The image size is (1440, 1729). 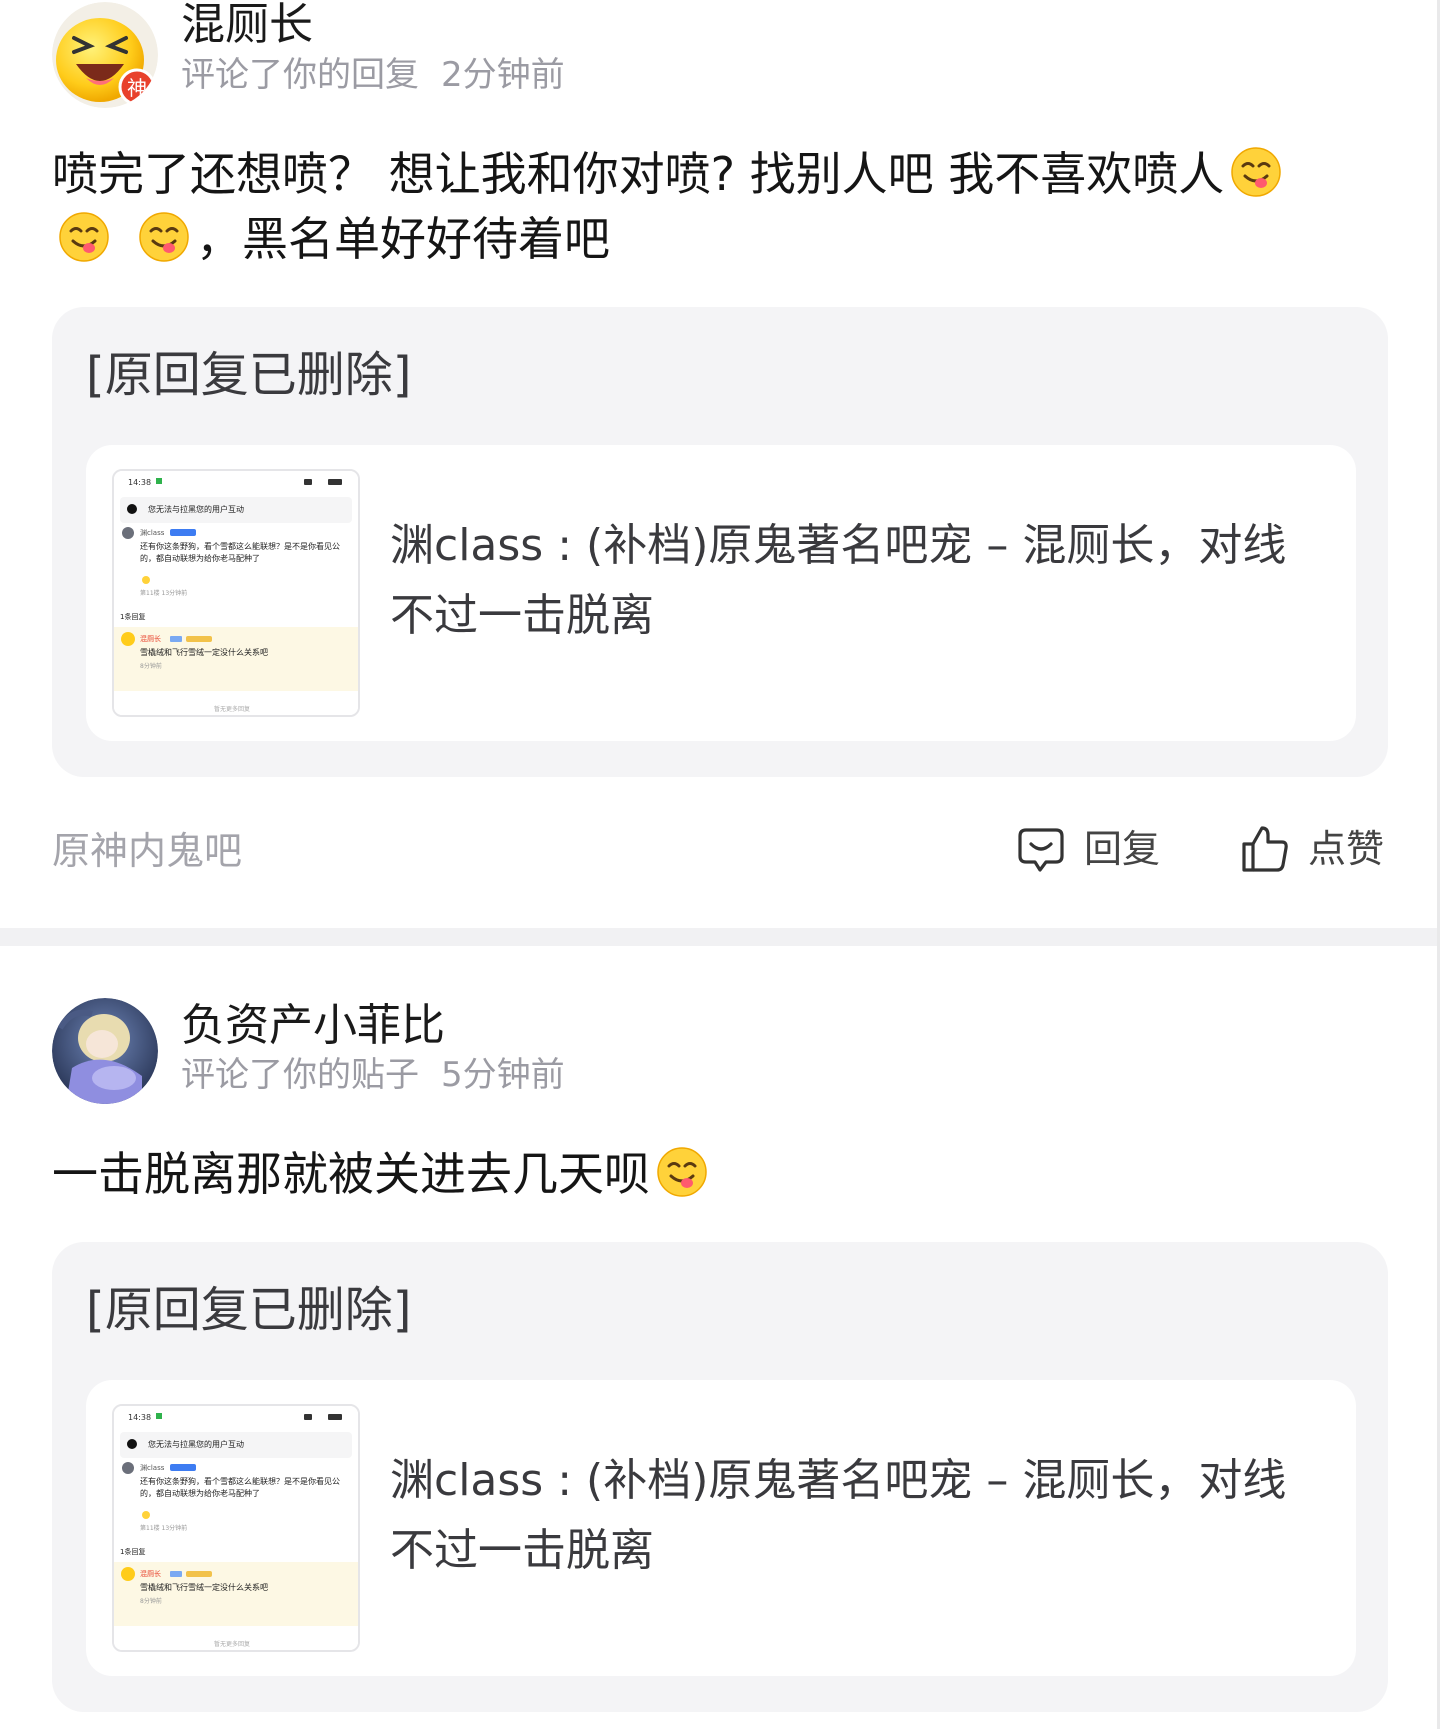 I want to click on comment-line-1: 喷完了还想喷？ 想让我和你对喷? 找别人吧 我不喜欢喷人, so click(x=638, y=174).